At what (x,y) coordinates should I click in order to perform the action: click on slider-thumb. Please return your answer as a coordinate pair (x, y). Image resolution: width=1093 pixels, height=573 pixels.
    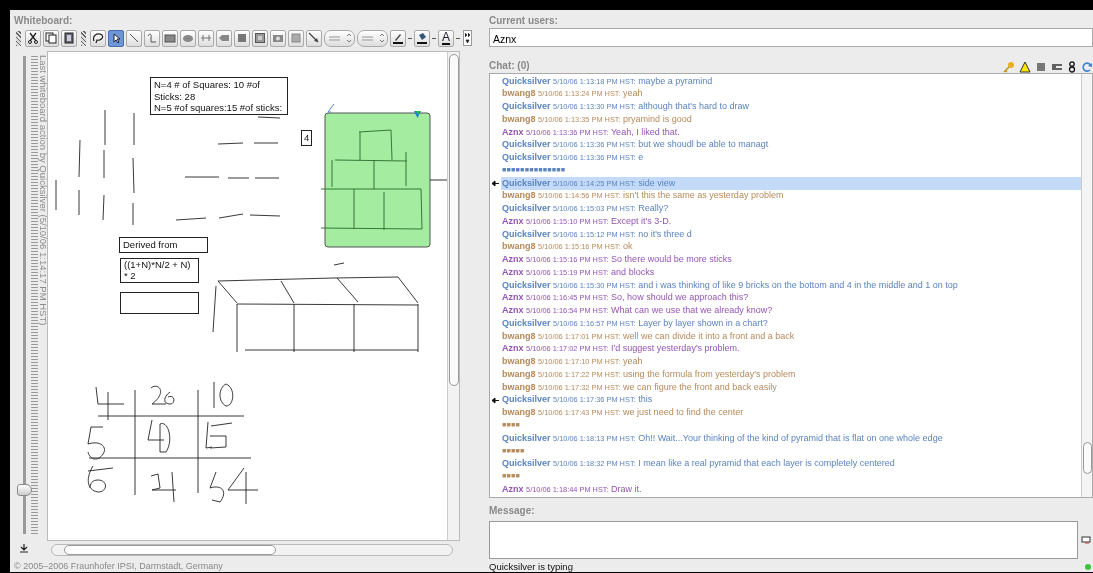
    Looking at the image, I should click on (24, 490).